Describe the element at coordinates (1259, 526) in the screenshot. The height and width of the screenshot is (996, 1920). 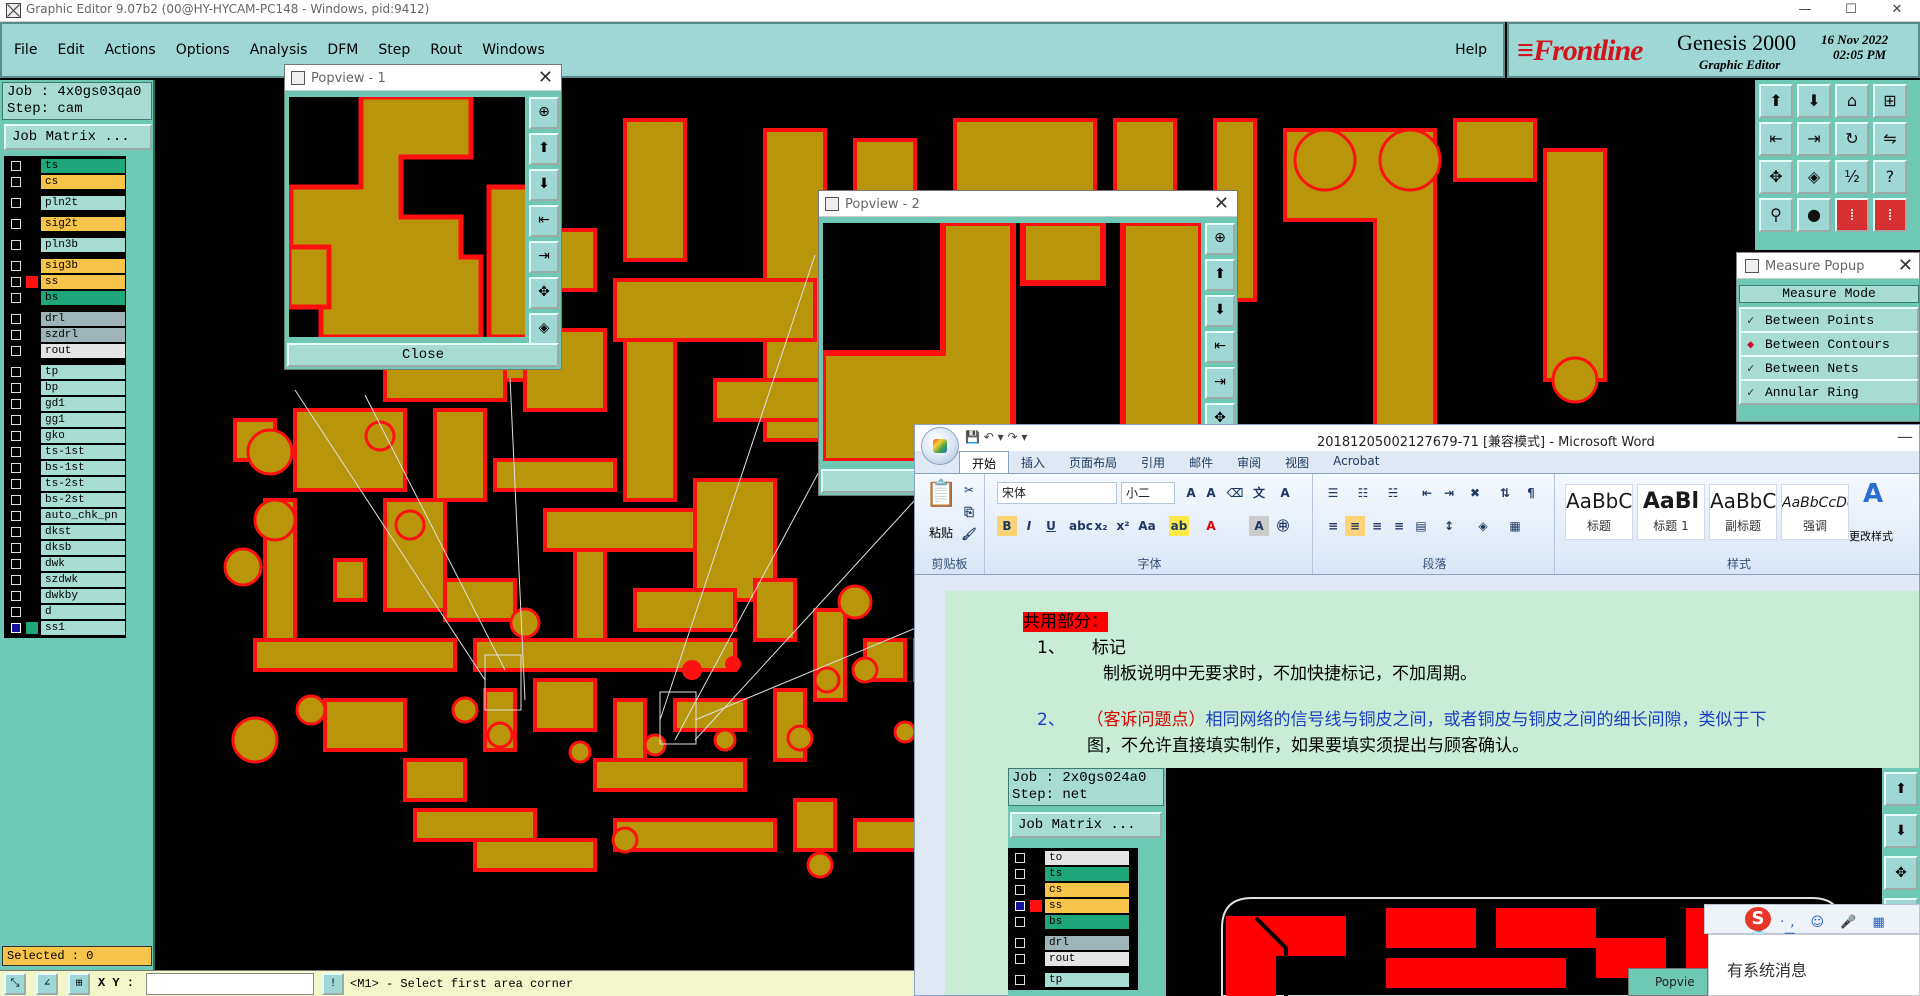
I see `char-shading-icon: A` at that location.